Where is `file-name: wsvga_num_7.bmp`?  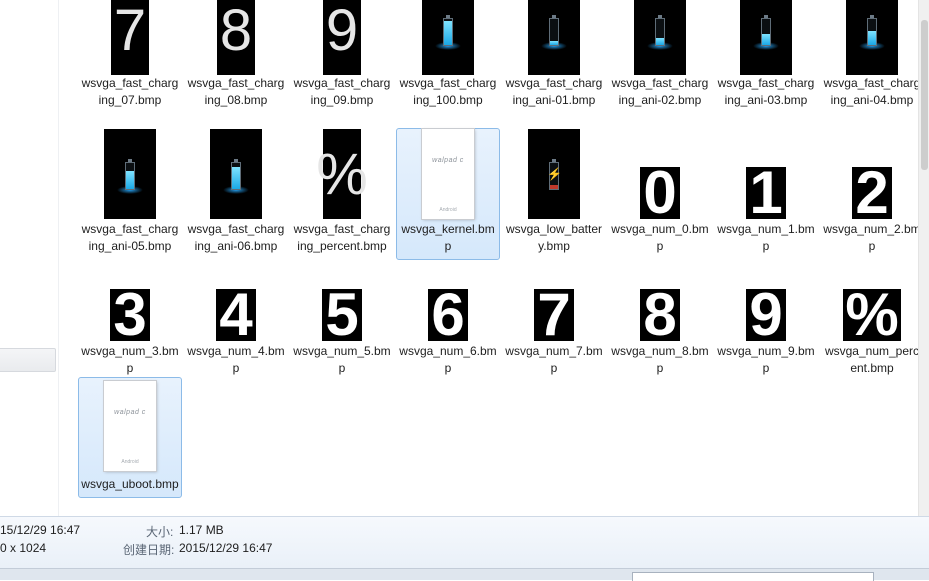 file-name: wsvga_num_7.bmp is located at coordinates (554, 359).